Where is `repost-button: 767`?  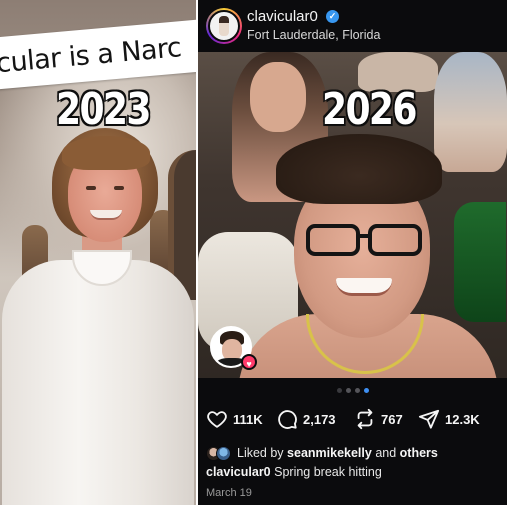 repost-button: 767 is located at coordinates (378, 419).